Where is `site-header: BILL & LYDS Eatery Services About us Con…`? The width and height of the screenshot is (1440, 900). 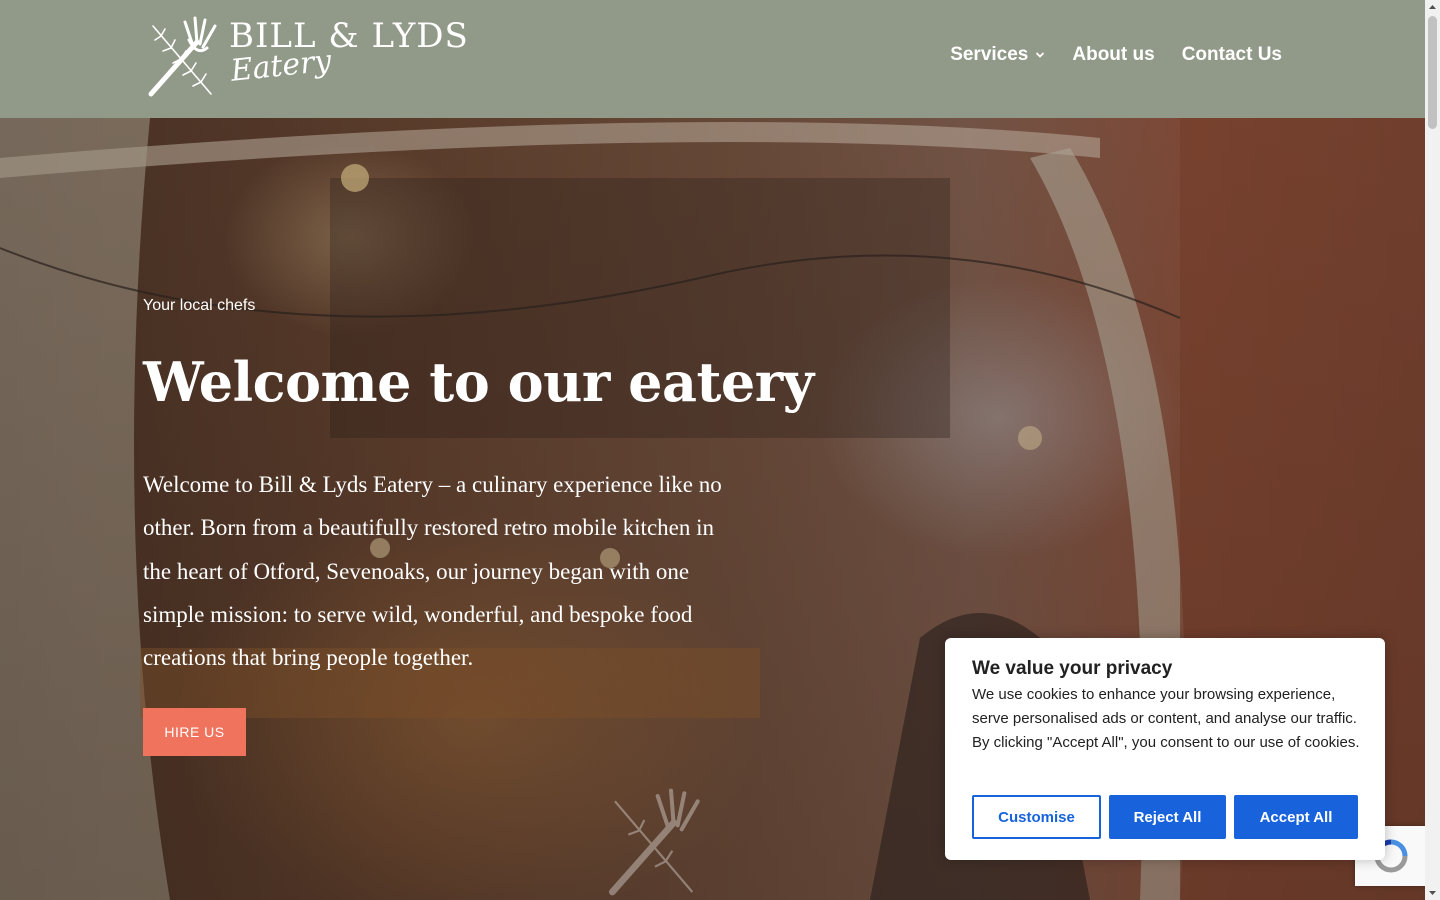
site-header: BILL & LYDS Eatery Services About us Con… is located at coordinates (712, 59).